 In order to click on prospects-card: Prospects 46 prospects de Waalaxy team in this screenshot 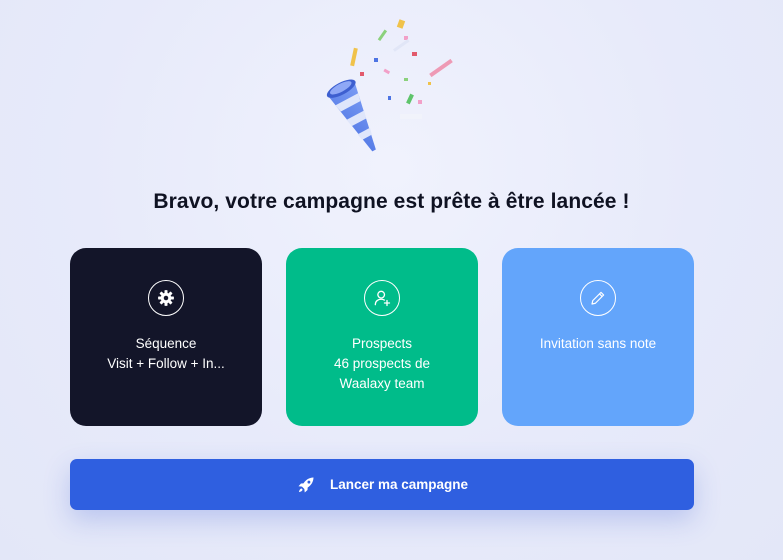, I will do `click(382, 337)`.